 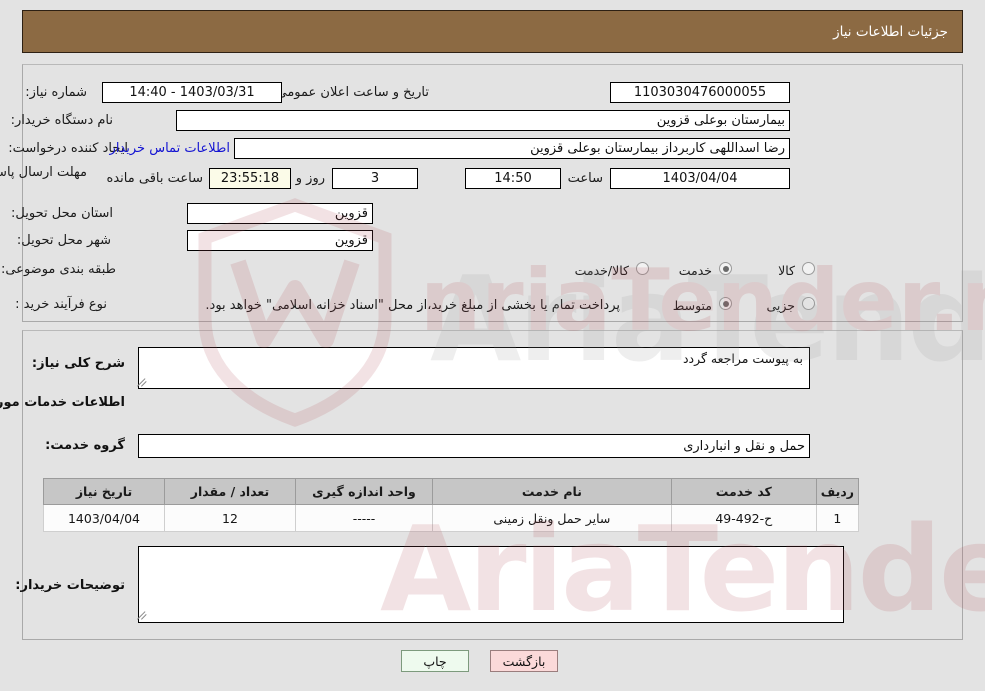 What do you see at coordinates (56, 92) in the screenshot?
I see `need-number-label: شماره نیاز:` at bounding box center [56, 92].